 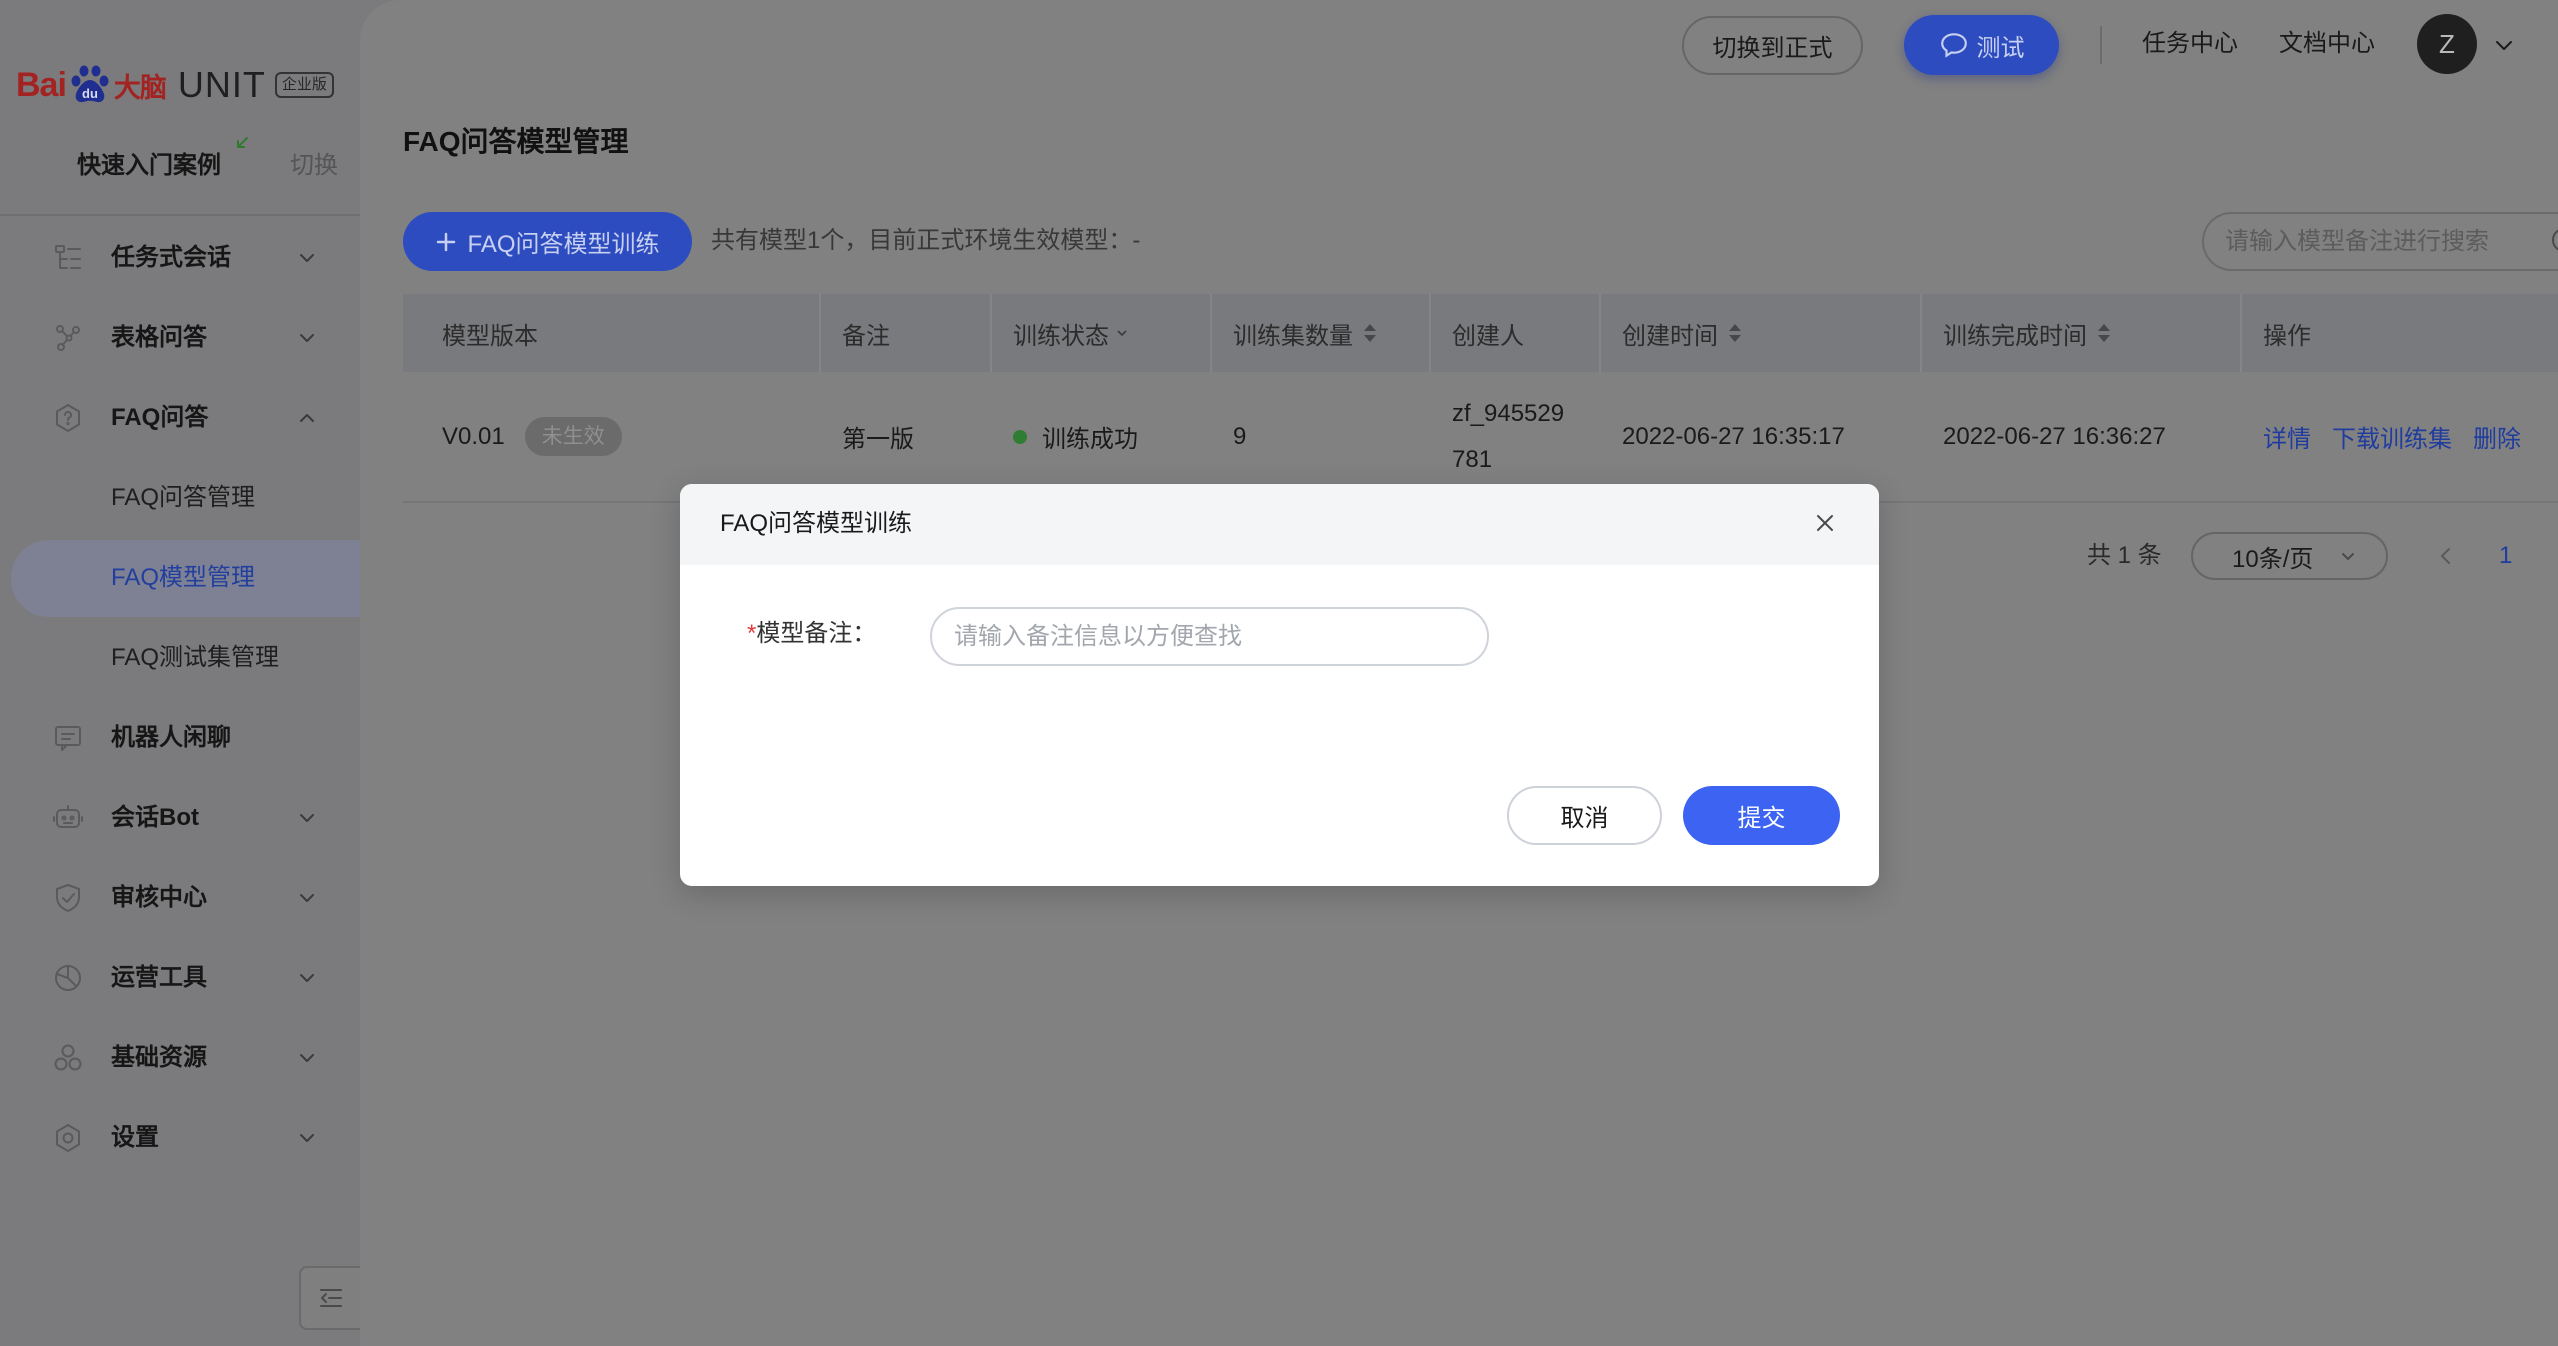 What do you see at coordinates (2446, 556) in the screenshot?
I see `chevron-left-icon` at bounding box center [2446, 556].